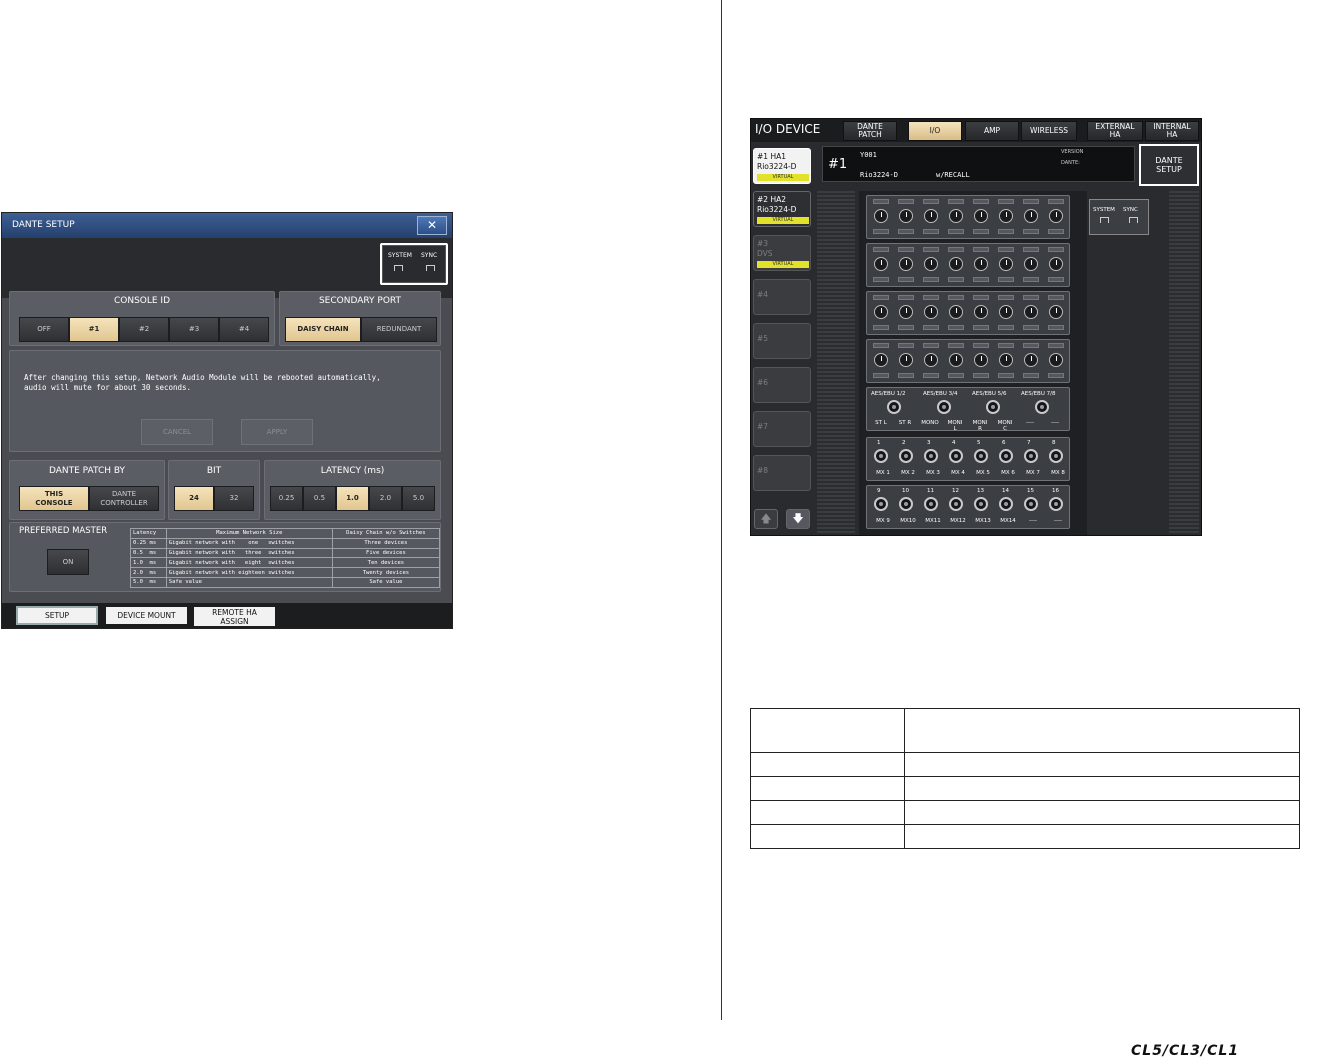  Describe the element at coordinates (54, 498) in the screenshot. I see `this-console-button: THIS CONSOLE` at that location.